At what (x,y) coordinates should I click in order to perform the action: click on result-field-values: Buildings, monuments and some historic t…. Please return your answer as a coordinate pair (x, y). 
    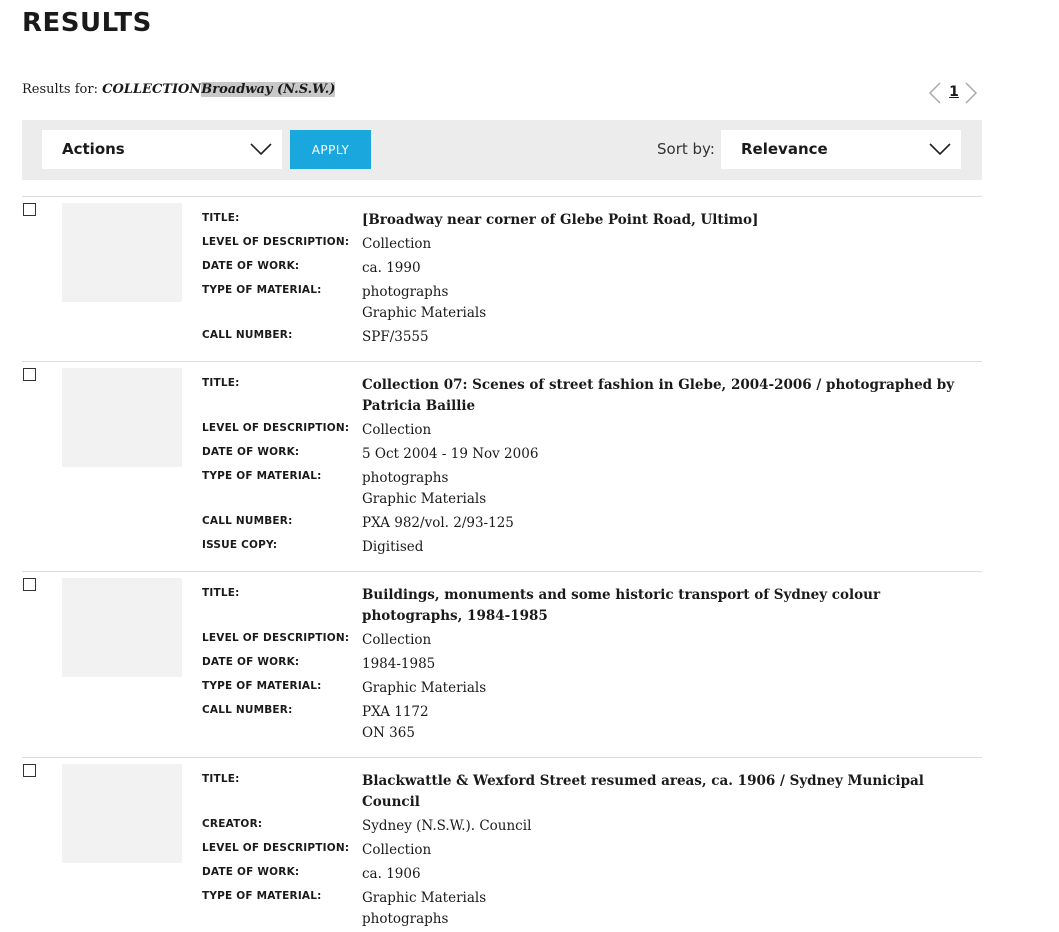
    Looking at the image, I should click on (672, 606).